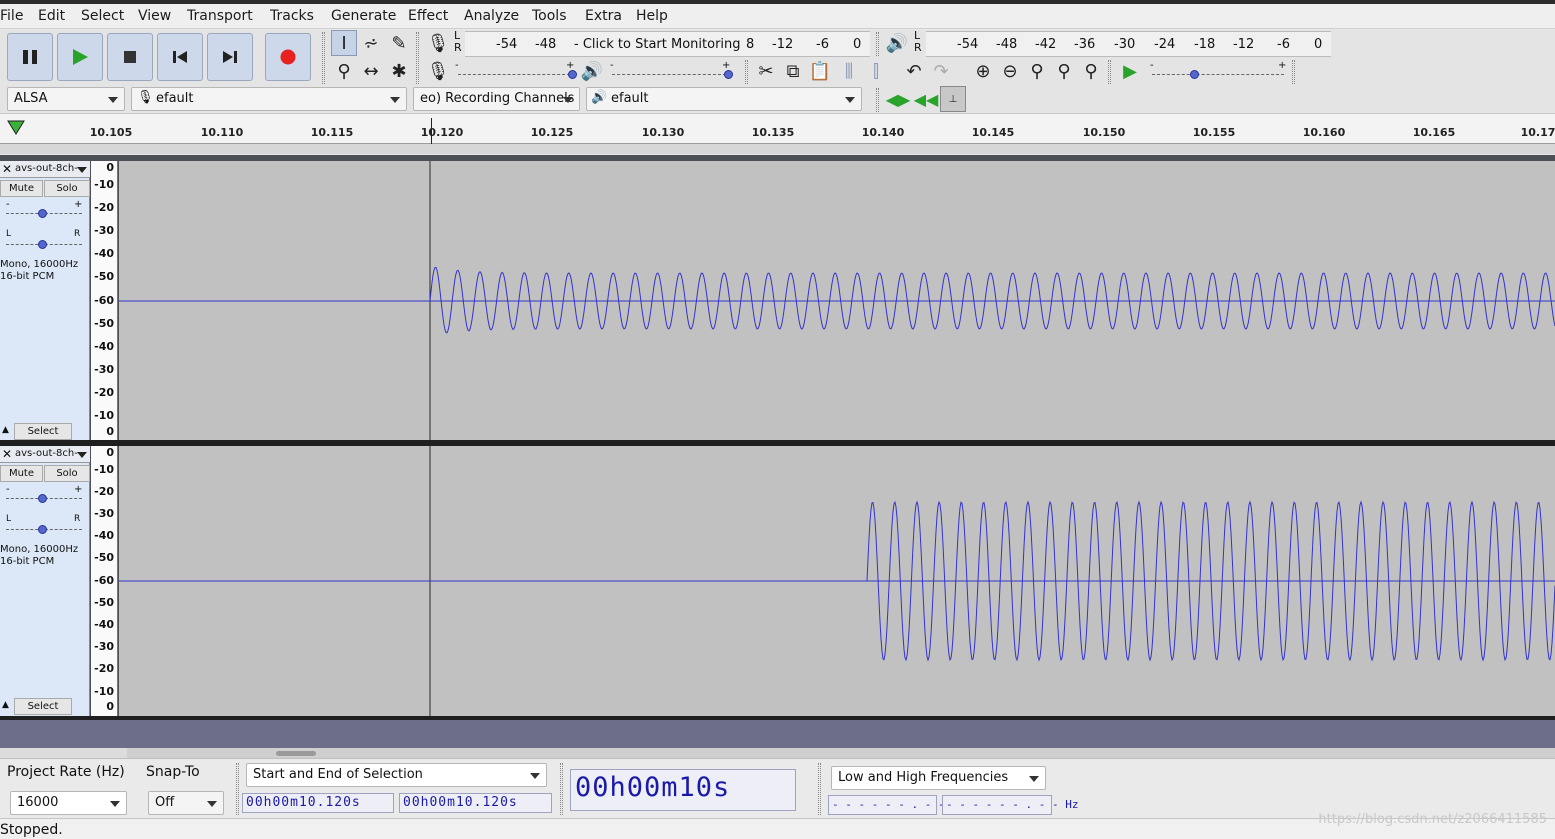 The width and height of the screenshot is (1555, 839). What do you see at coordinates (728, 74) in the screenshot?
I see `playback-volume-knob` at bounding box center [728, 74].